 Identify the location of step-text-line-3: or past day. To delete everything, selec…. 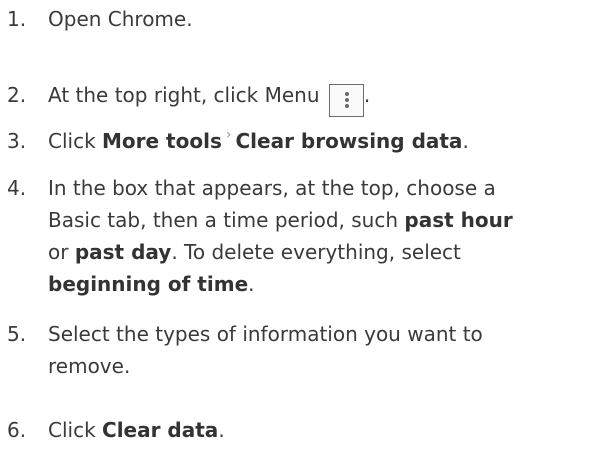
(254, 252).